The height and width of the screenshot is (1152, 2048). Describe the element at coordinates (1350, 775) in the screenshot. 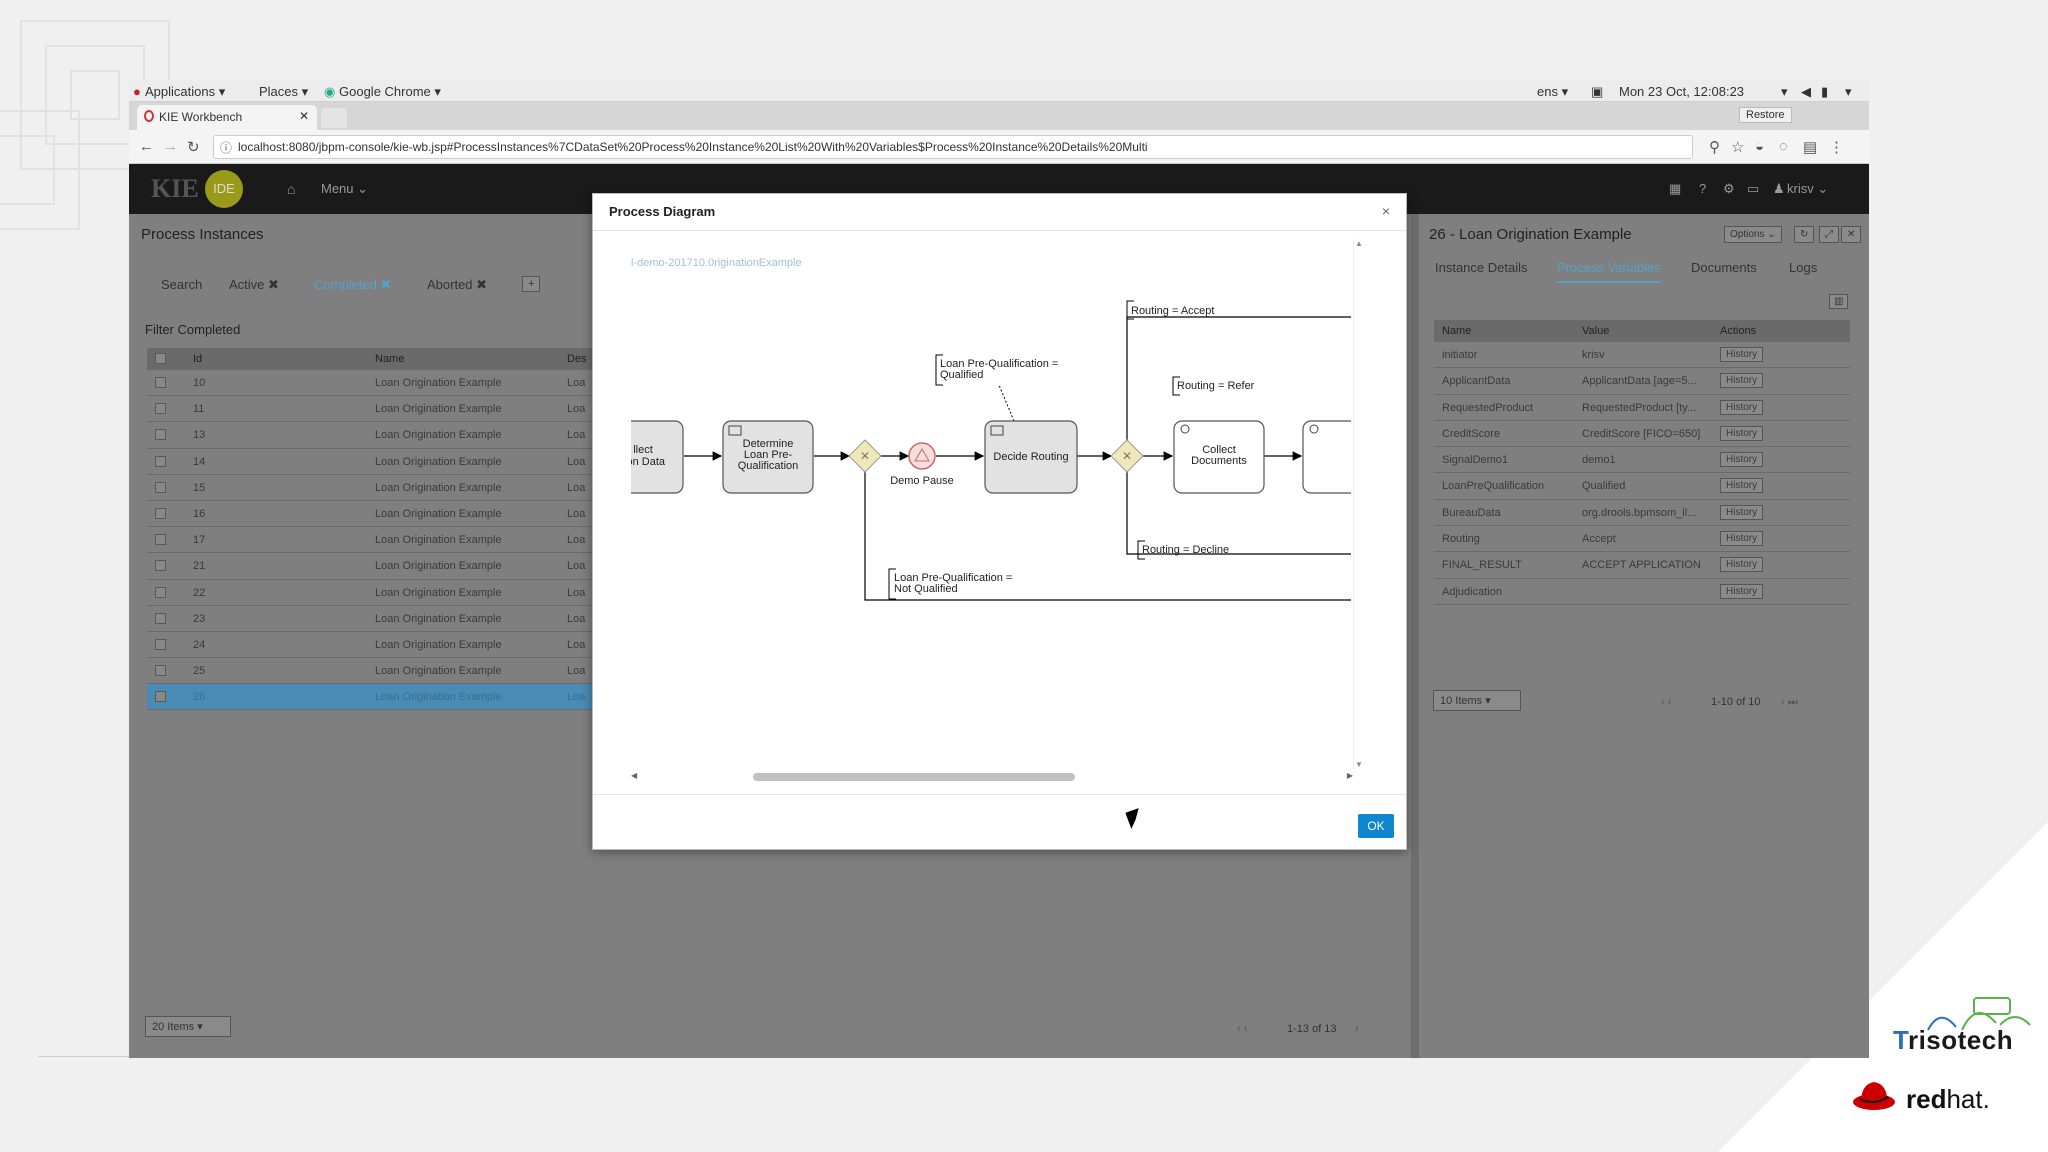

I see `scroll-right-icon: ▶` at that location.